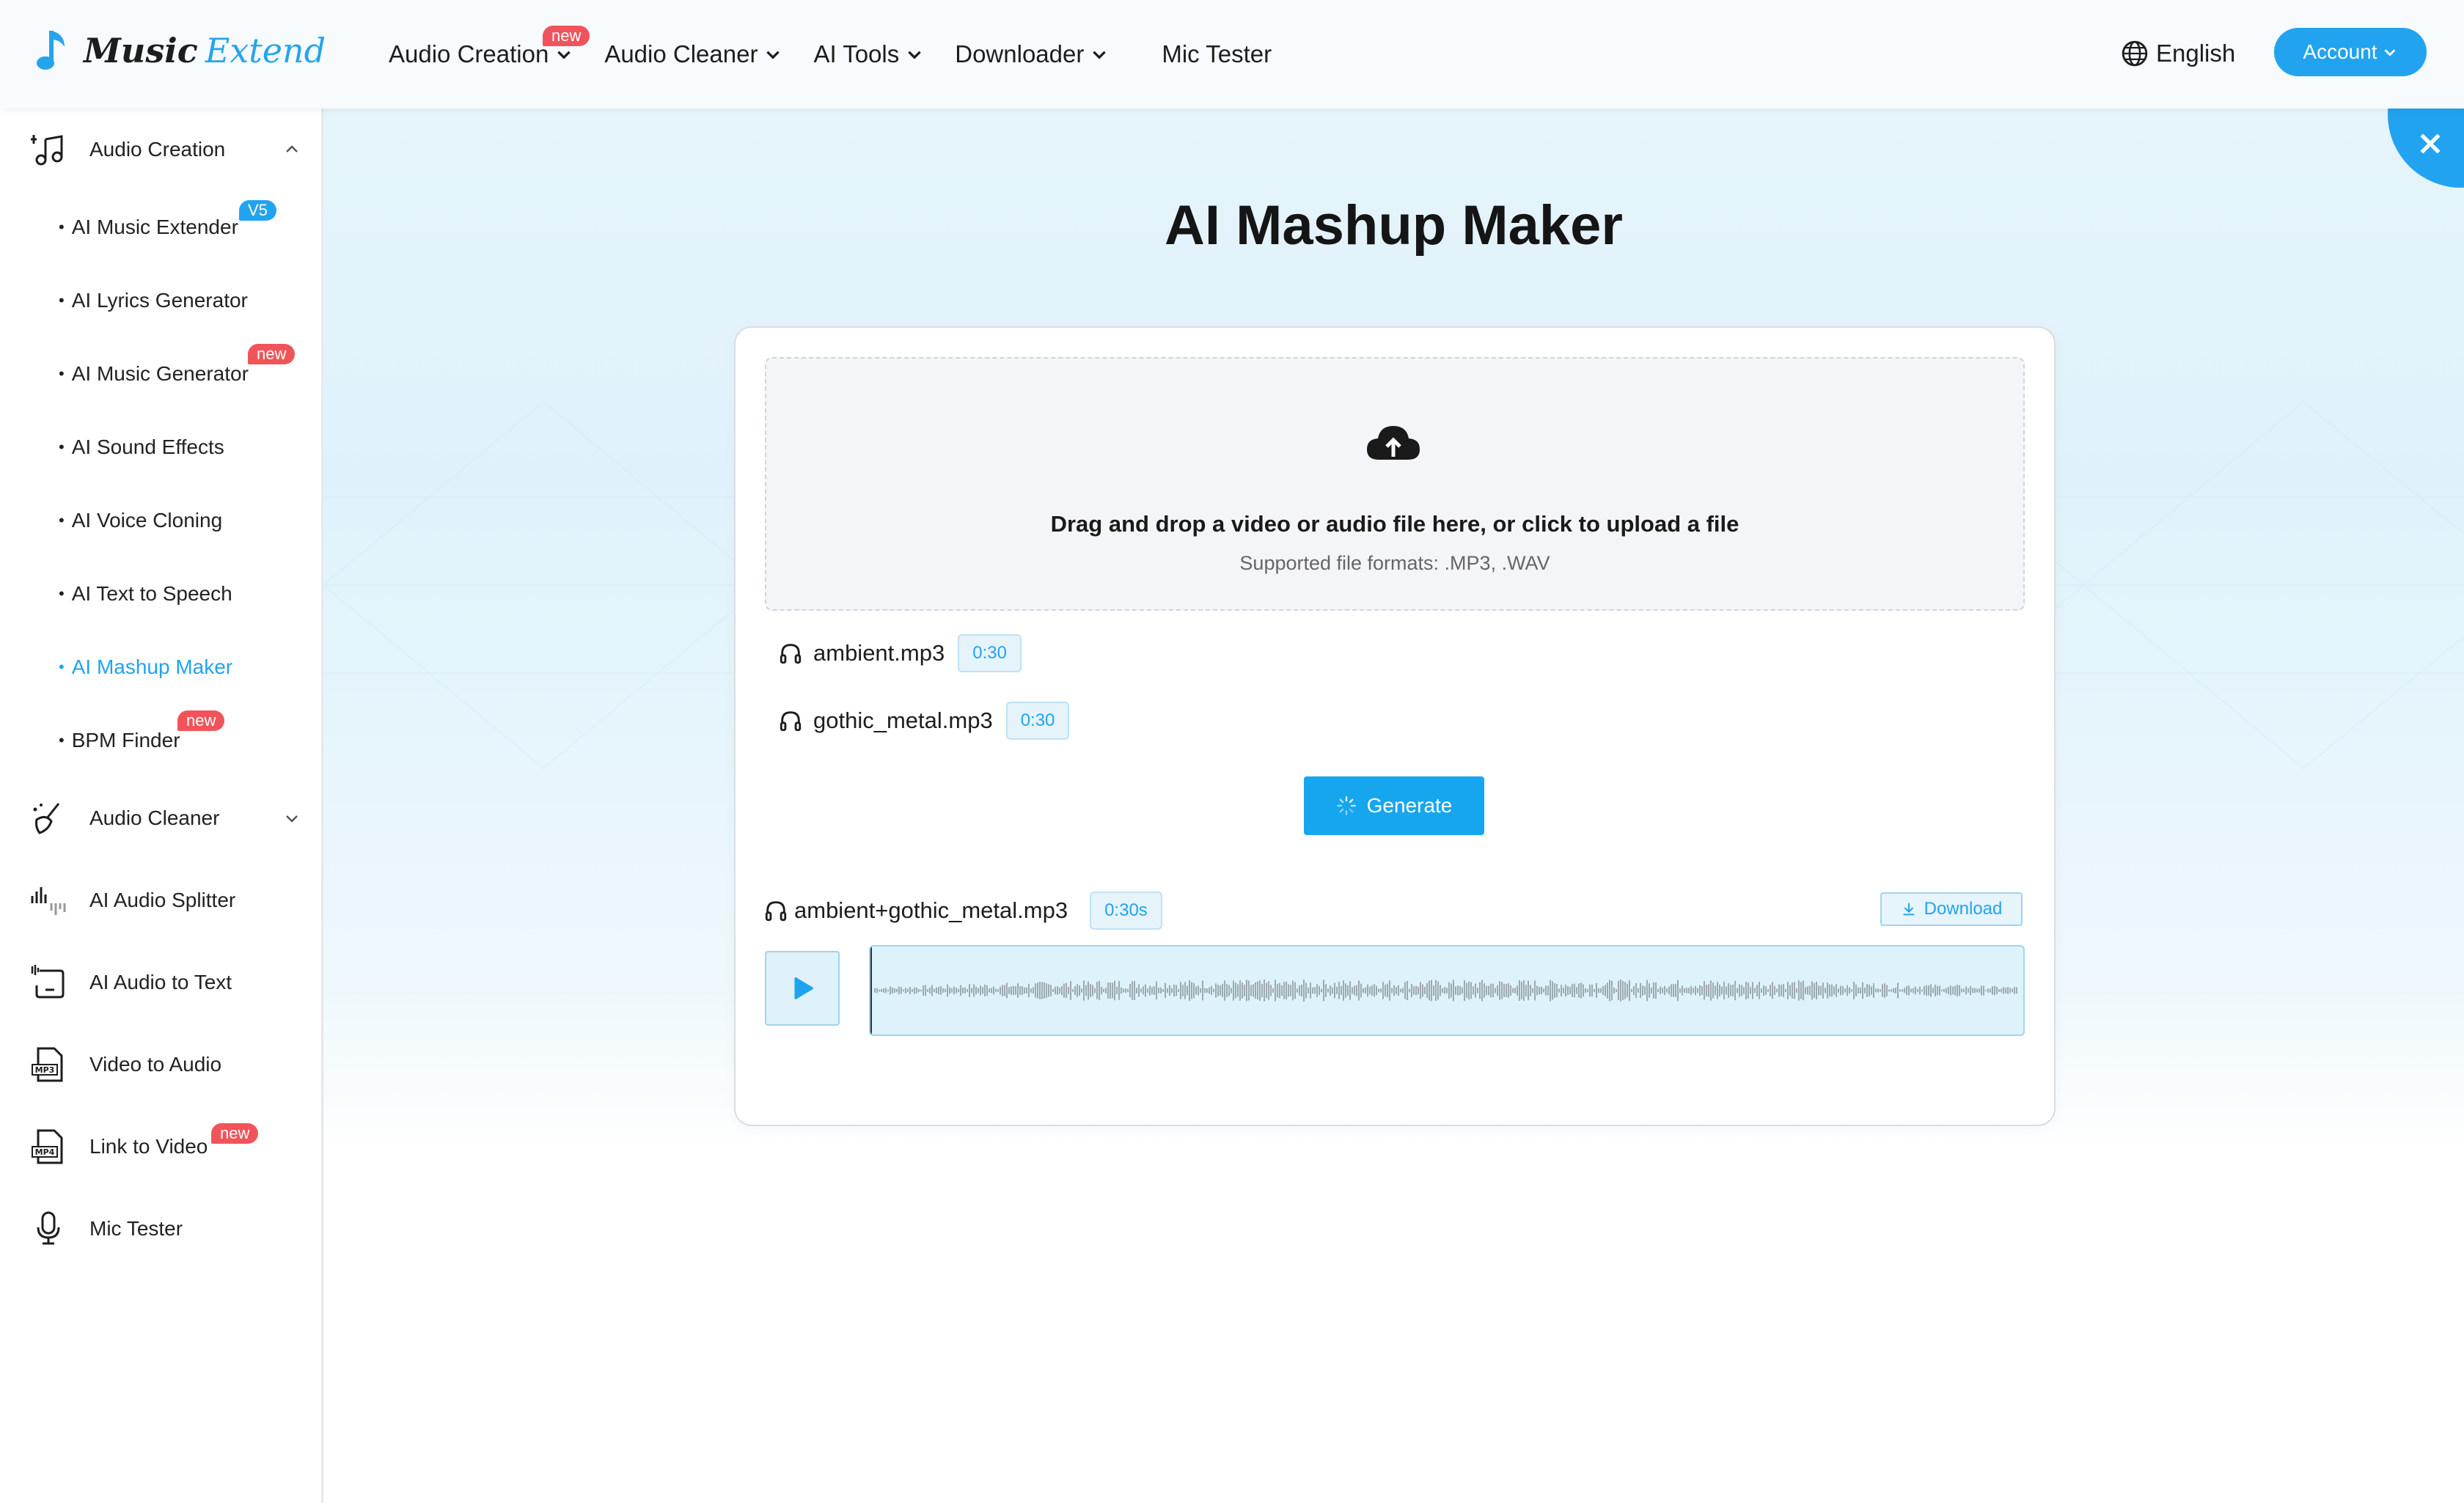  I want to click on result-file-row: ambient+gothic_metal.mp3 0:30s, so click(962, 911).